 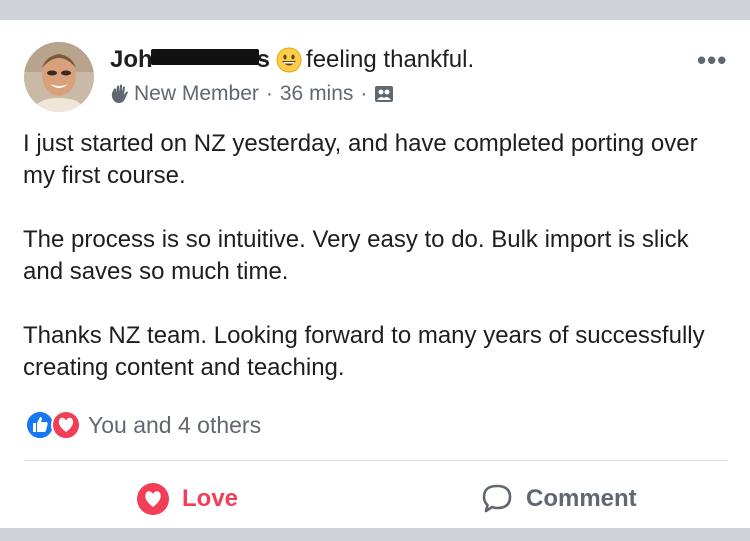 I want to click on comment-bubble-icon, so click(x=497, y=498).